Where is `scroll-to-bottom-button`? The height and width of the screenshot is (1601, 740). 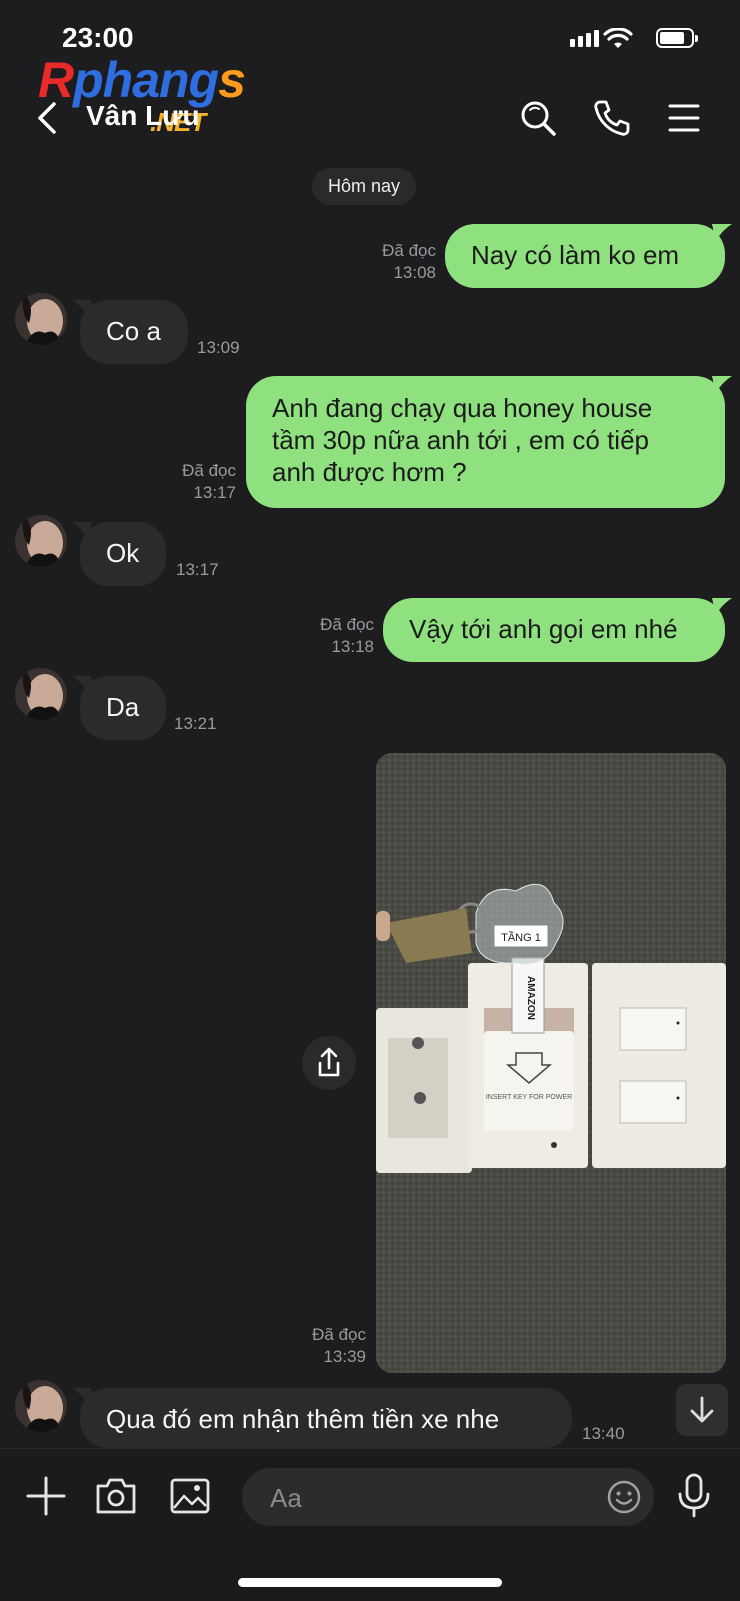 scroll-to-bottom-button is located at coordinates (702, 1410).